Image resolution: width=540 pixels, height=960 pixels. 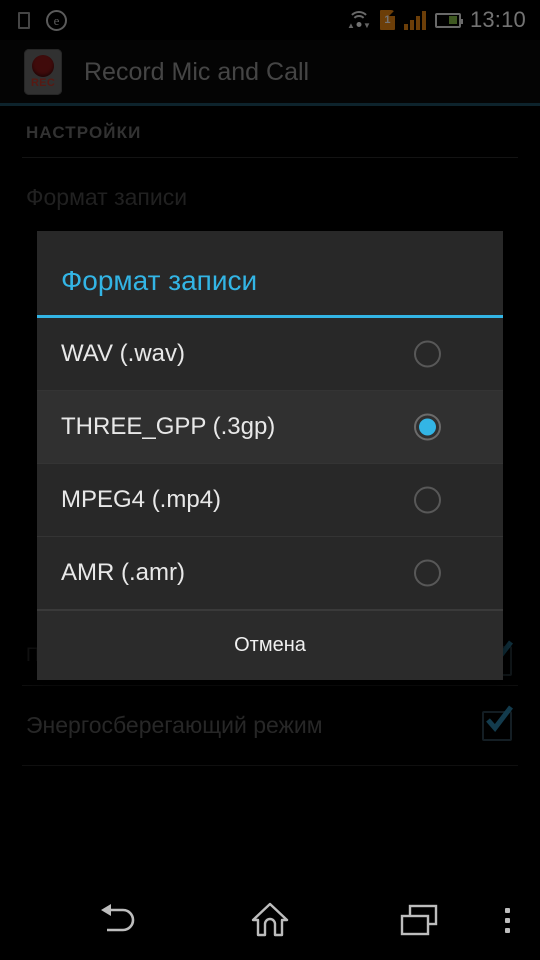 I want to click on dialog-option-mpeg4: MPEG4 (.mp4), so click(x=270, y=500).